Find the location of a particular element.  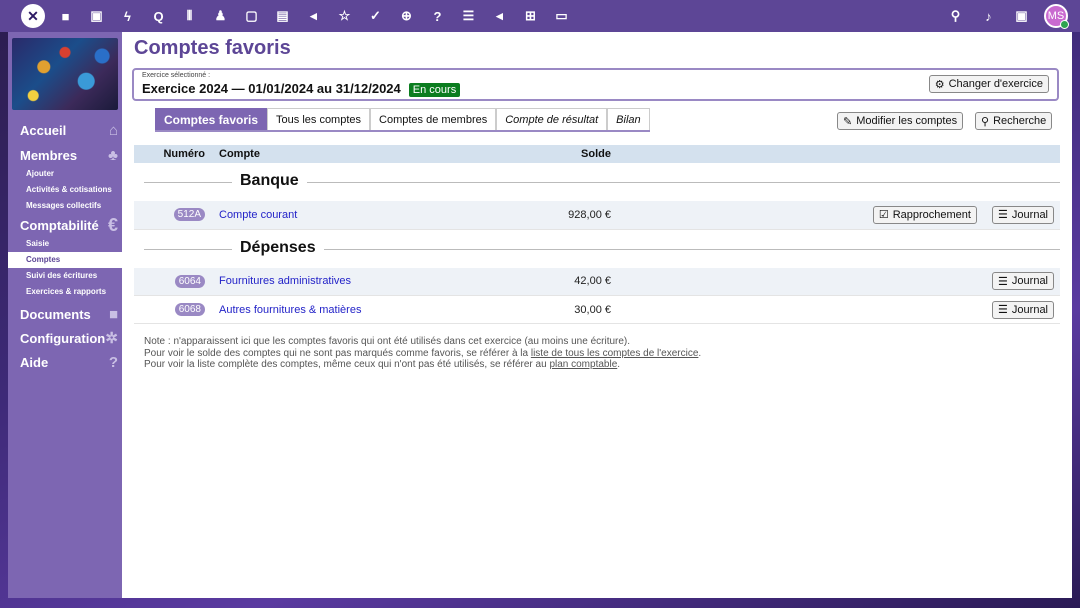

account-link: Compte courant is located at coordinates (258, 215).